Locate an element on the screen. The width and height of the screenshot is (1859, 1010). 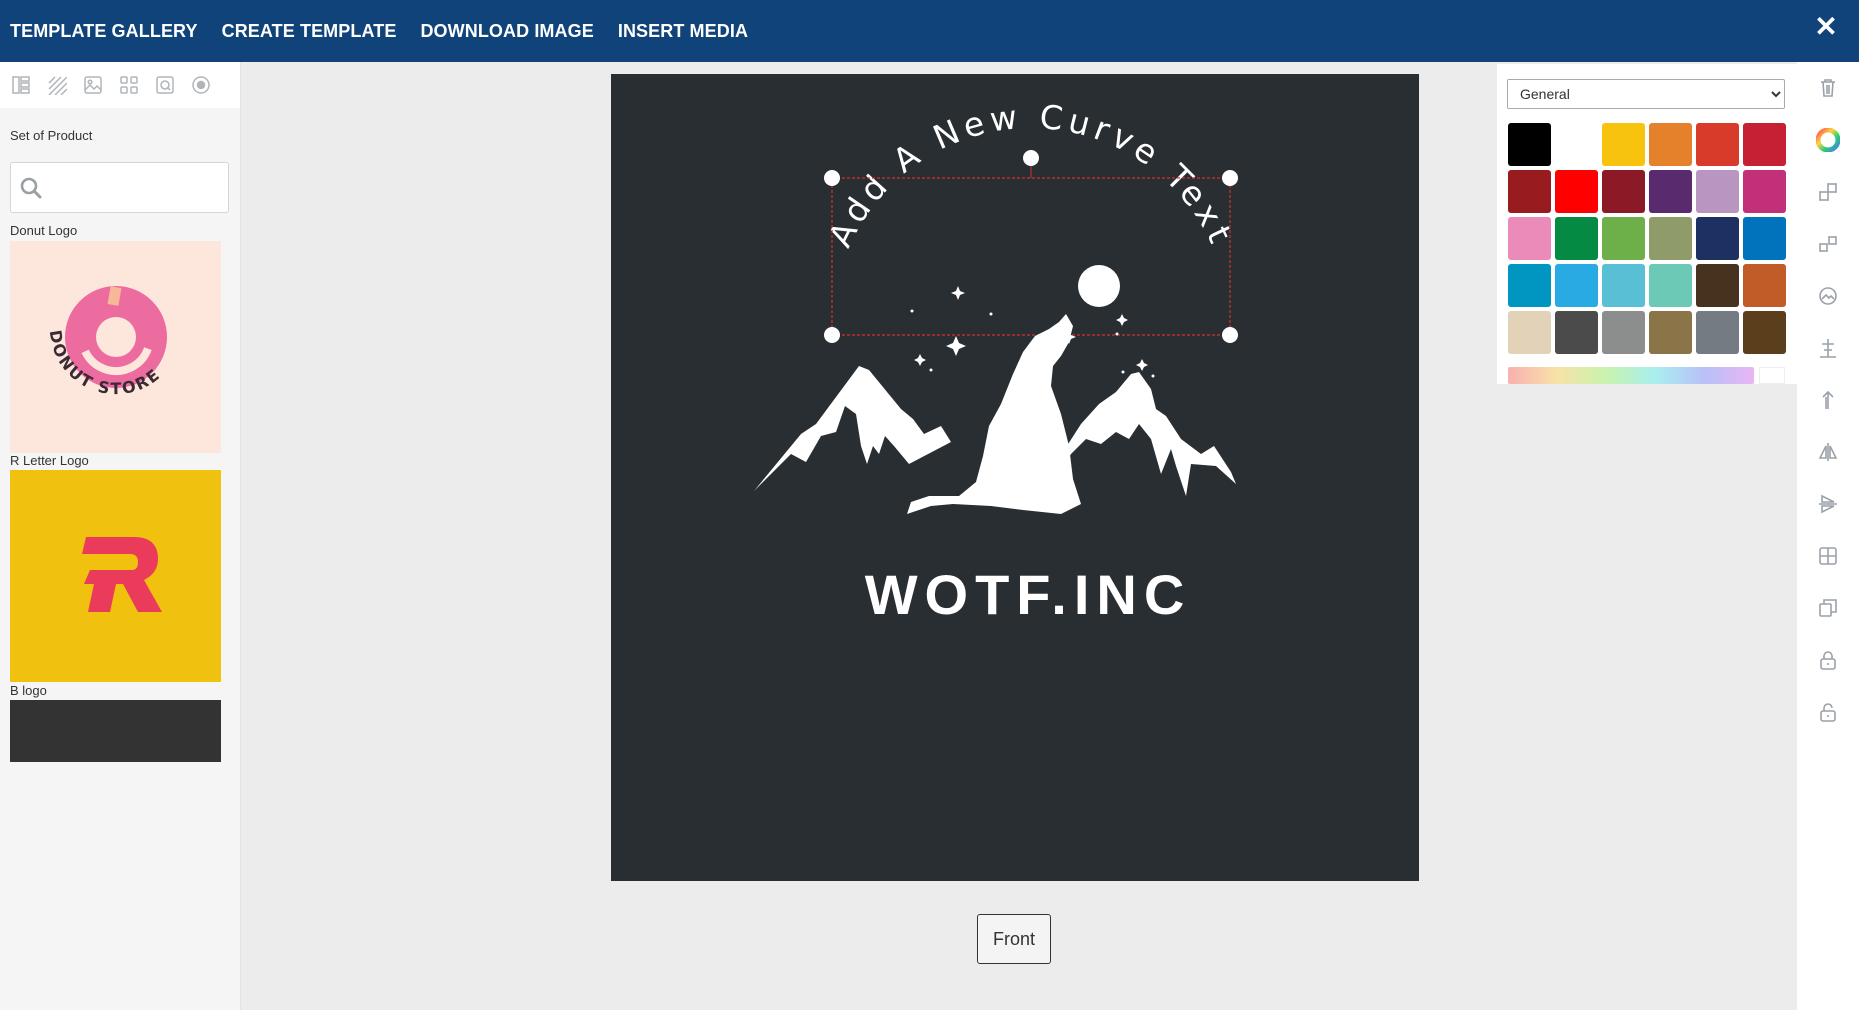
resize-handle-top-right is located at coordinates (1230, 178).